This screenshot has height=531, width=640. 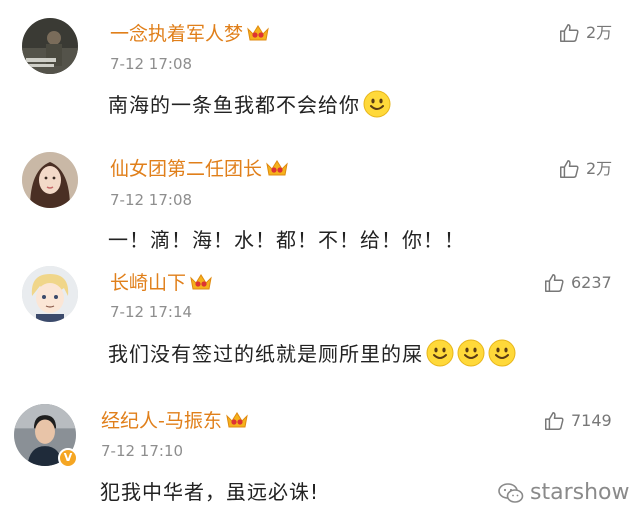 What do you see at coordinates (591, 282) in the screenshot?
I see `like-count: 6237` at bounding box center [591, 282].